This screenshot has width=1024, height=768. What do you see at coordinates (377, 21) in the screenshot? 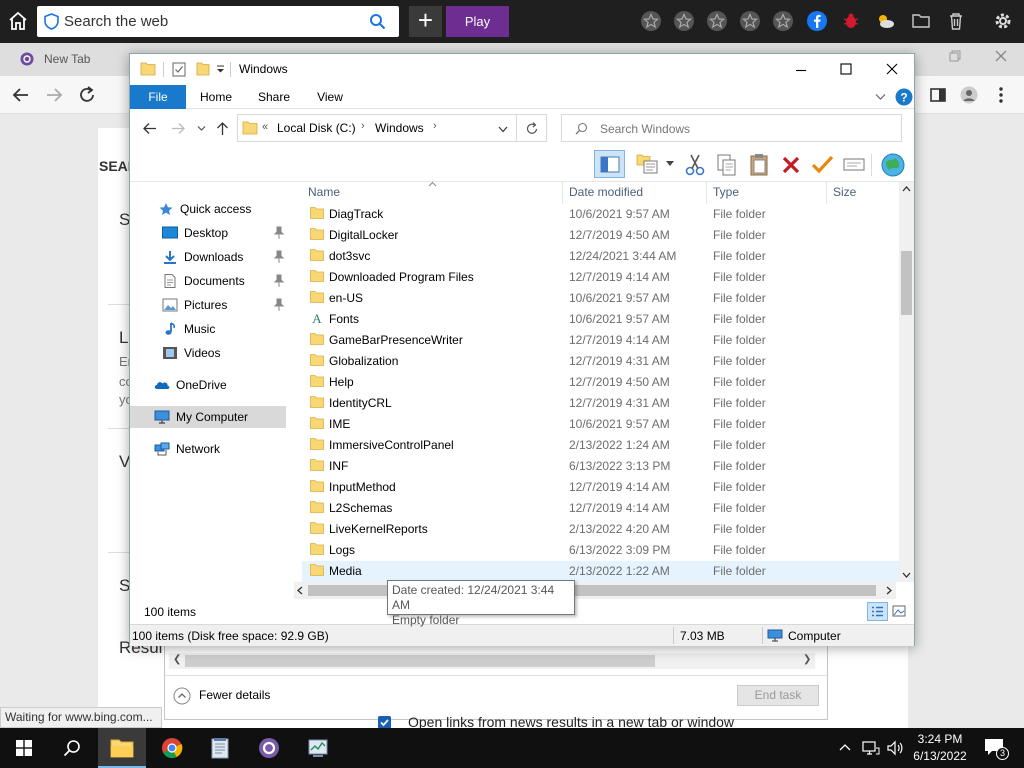
I see `search-icon` at bounding box center [377, 21].